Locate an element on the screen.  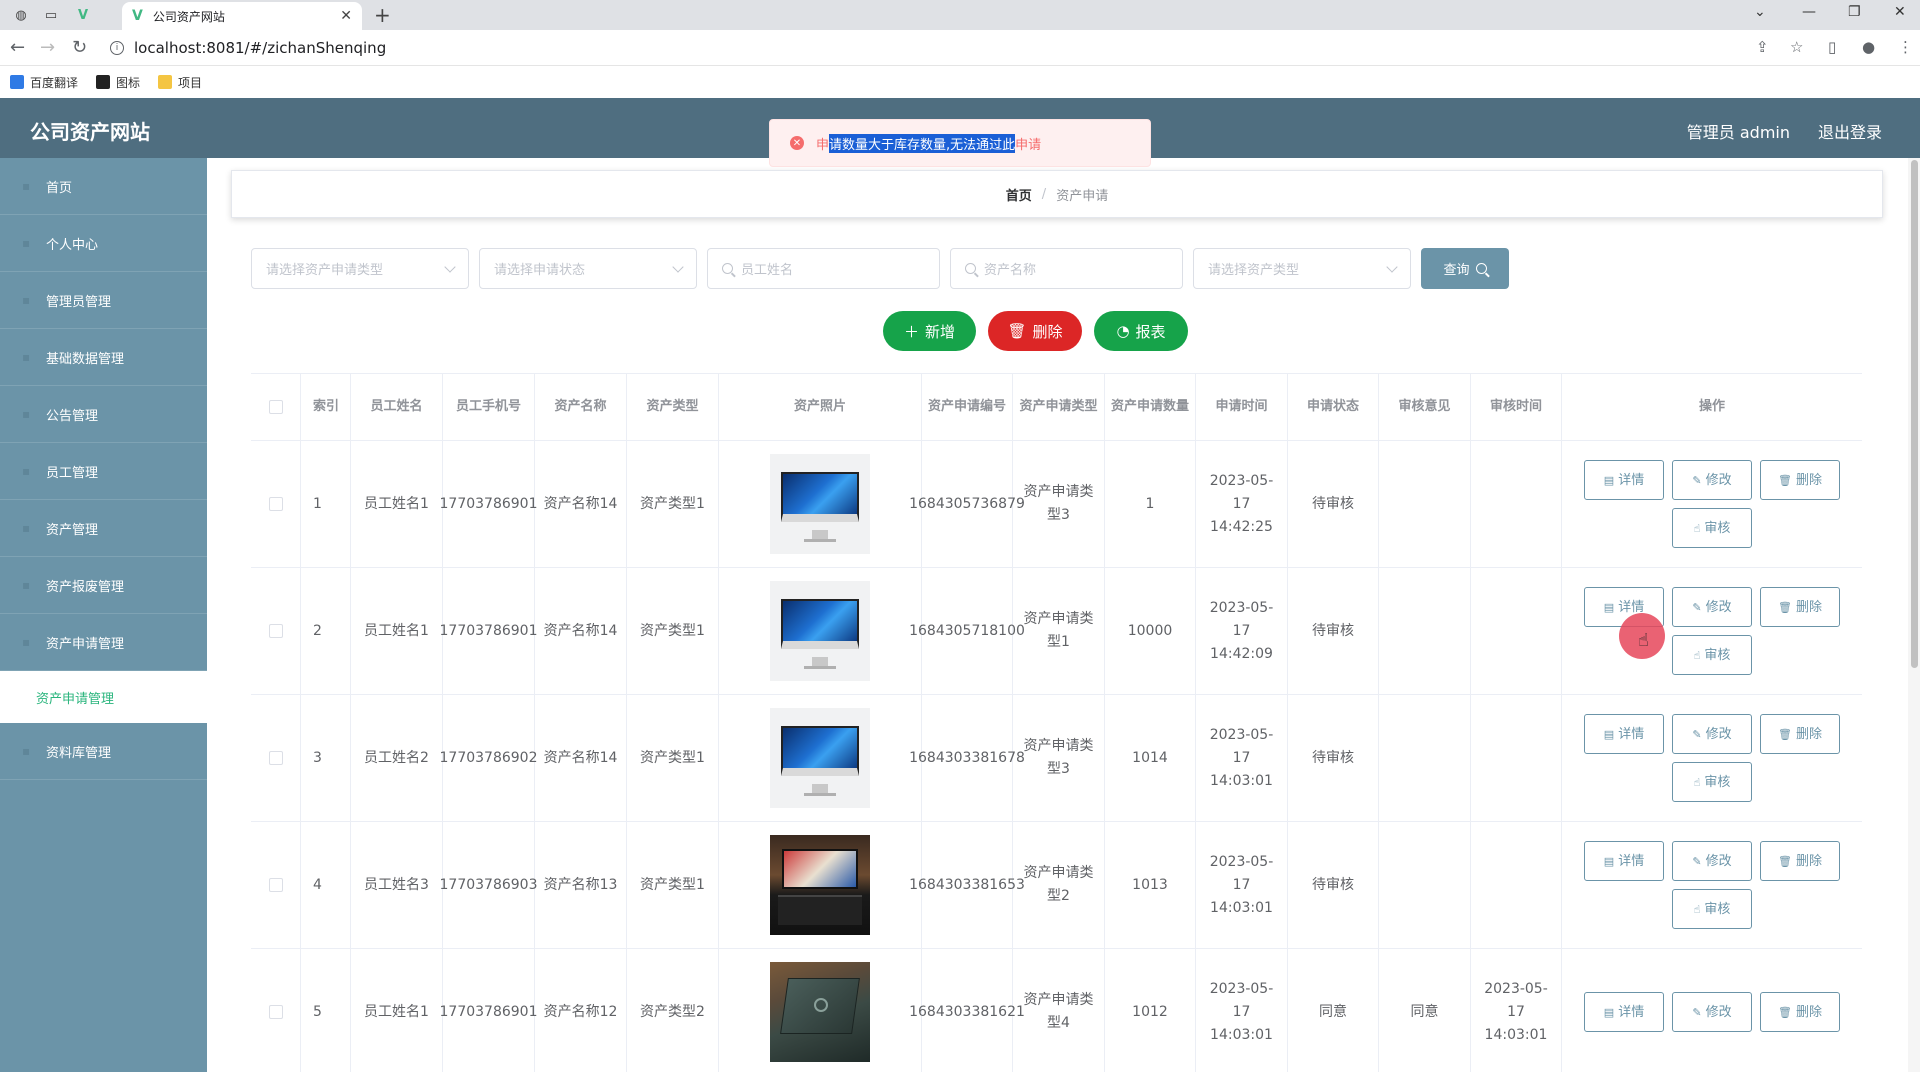
sidebar-item-profile: ▪ 个人中心 is located at coordinates (103, 243).